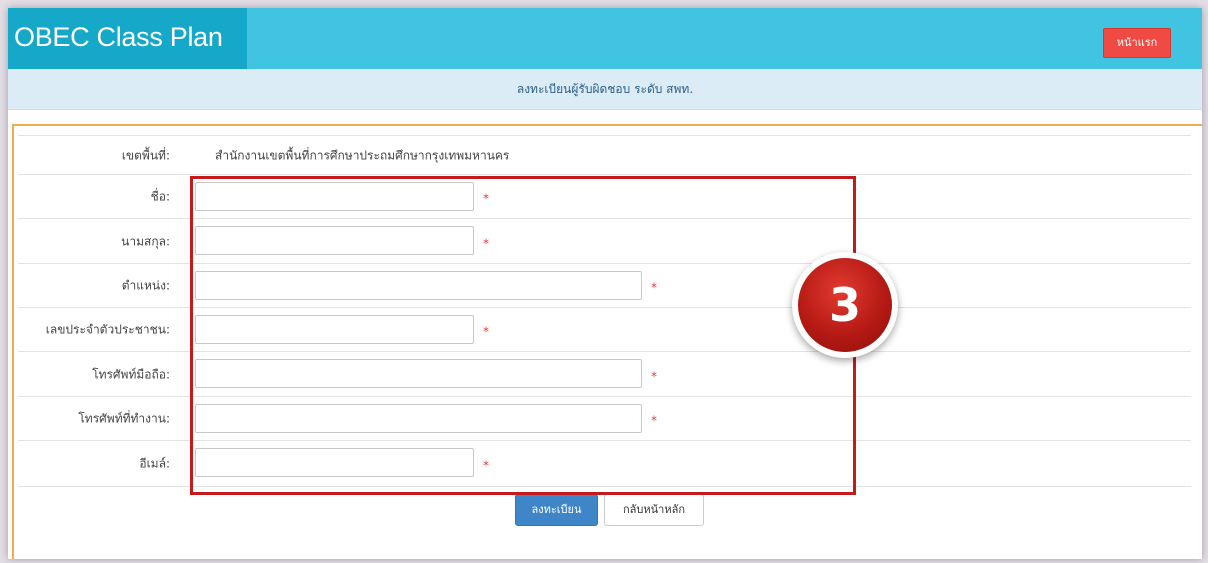 The height and width of the screenshot is (563, 1208). What do you see at coordinates (1137, 43) in the screenshot?
I see `home-button: หน้าแรก` at bounding box center [1137, 43].